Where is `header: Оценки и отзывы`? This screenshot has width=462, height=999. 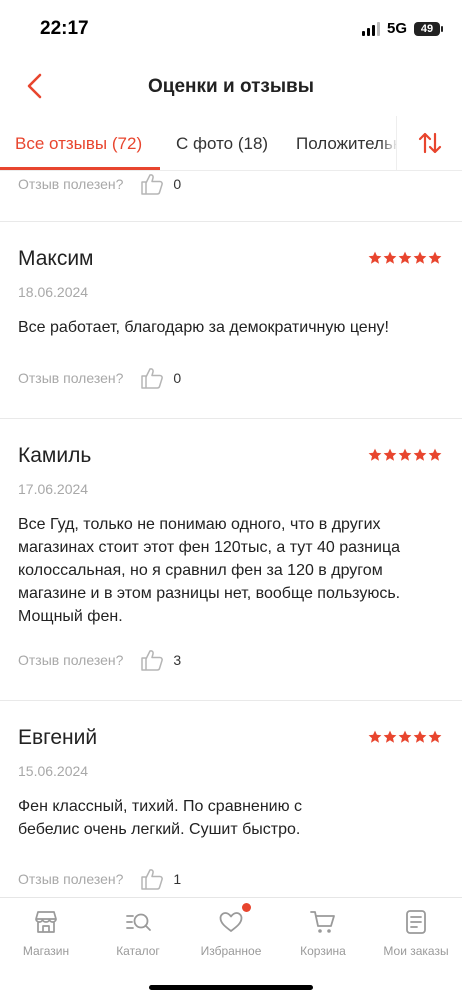 header: Оценки и отзывы is located at coordinates (231, 87).